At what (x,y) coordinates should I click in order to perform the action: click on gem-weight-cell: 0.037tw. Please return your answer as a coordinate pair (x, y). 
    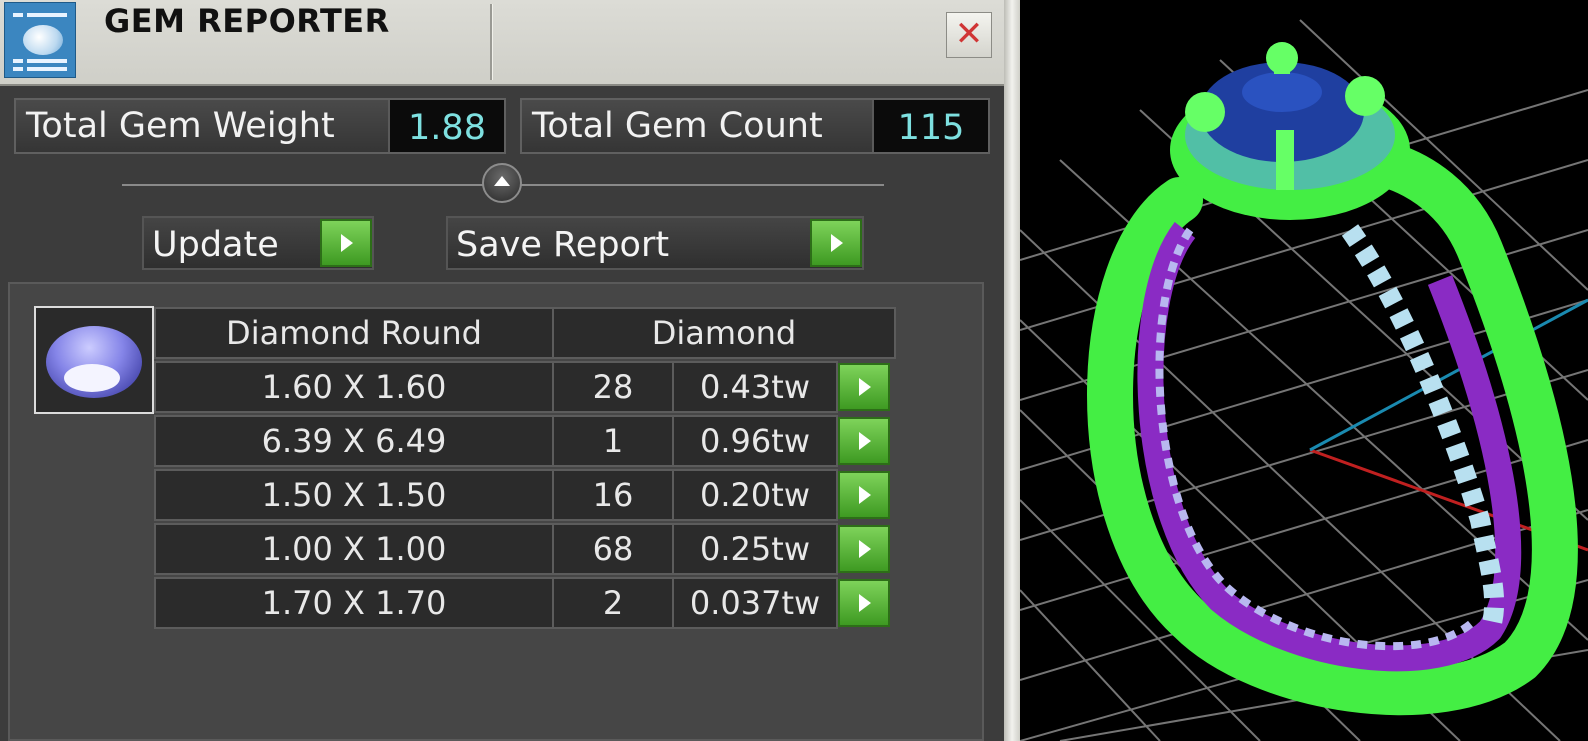
    Looking at the image, I should click on (755, 603).